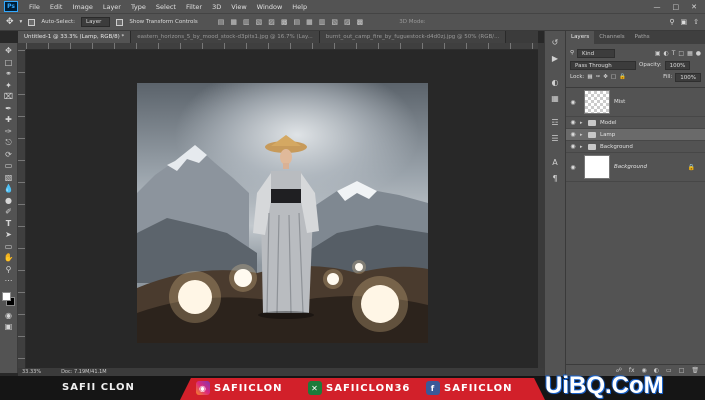  Describe the element at coordinates (555, 83) in the screenshot. I see `color-panel-icon: ◐` at that location.